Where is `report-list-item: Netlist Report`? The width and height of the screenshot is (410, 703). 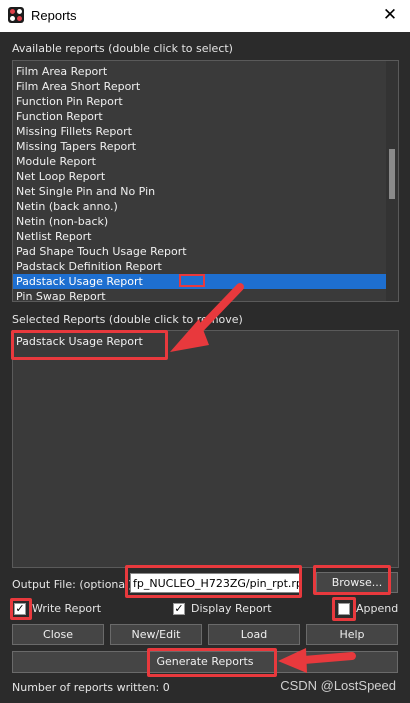 report-list-item: Netlist Report is located at coordinates (205, 236).